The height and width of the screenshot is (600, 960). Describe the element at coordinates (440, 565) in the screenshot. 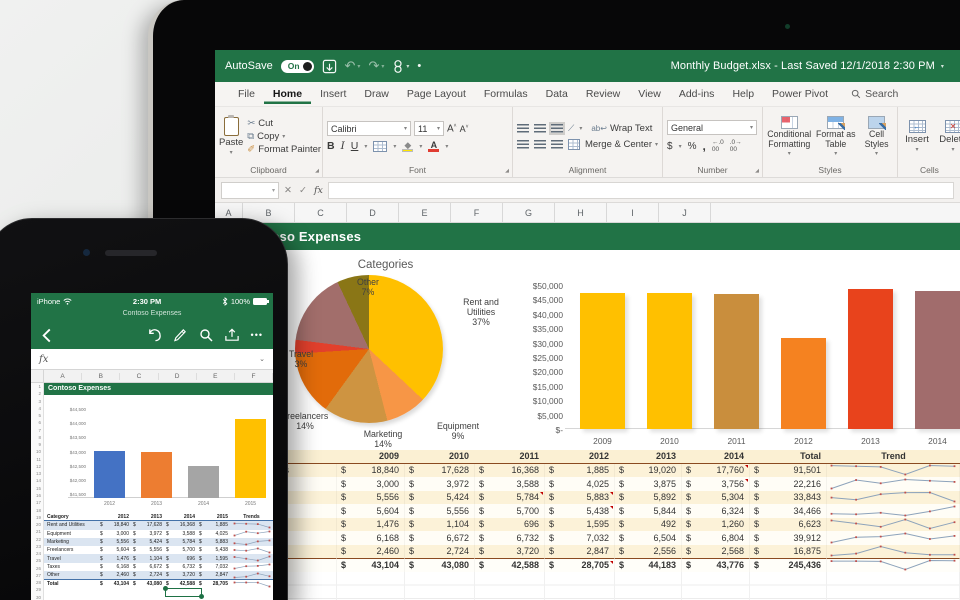

I see `table-cell-value: $43,080` at that location.